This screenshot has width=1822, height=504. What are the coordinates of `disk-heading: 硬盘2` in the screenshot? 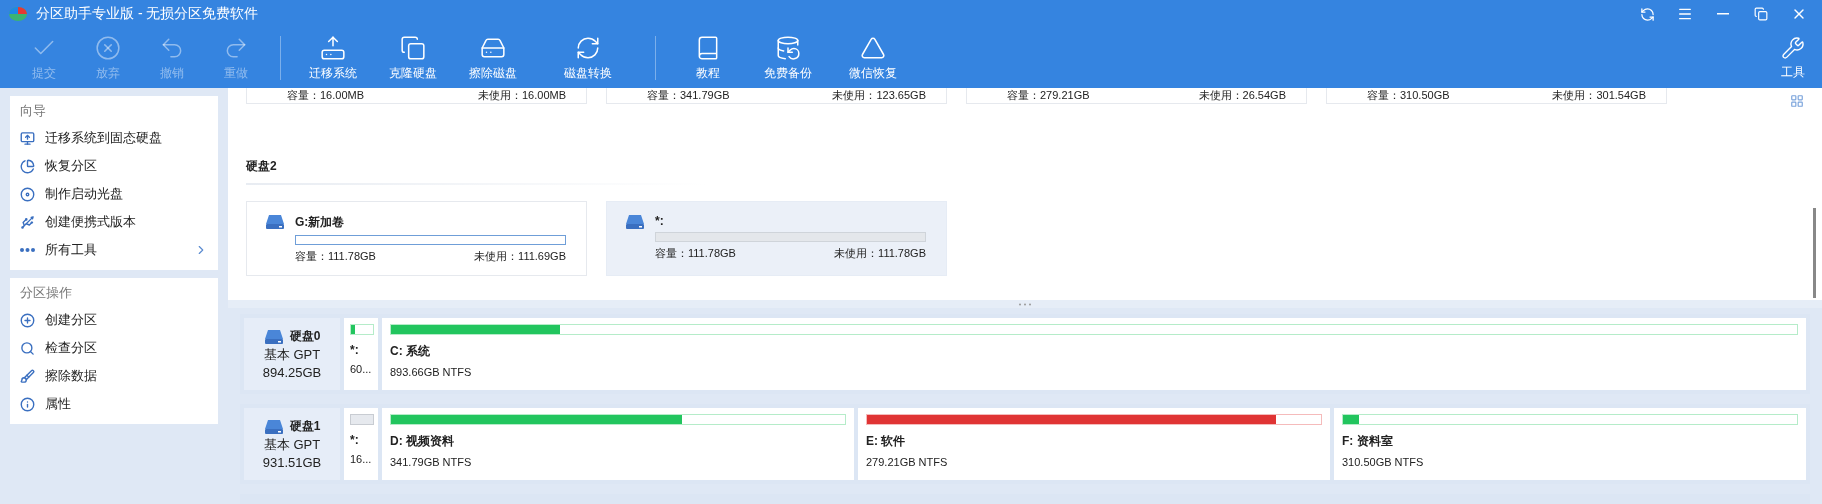 It's located at (476, 171).